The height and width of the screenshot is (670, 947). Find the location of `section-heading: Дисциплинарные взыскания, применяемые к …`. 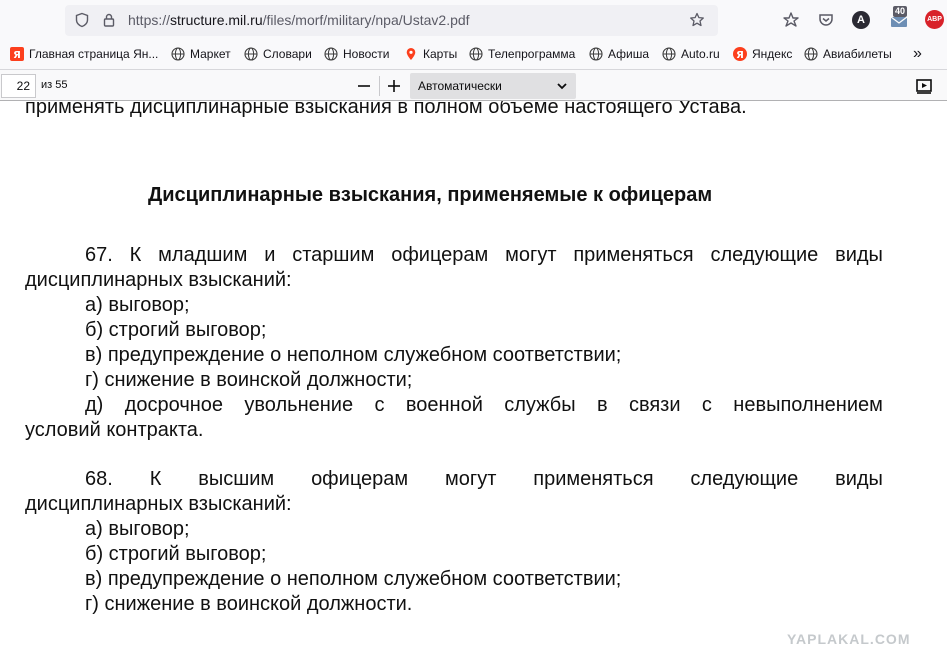

section-heading: Дисциплинарные взыскания, применяемые к … is located at coordinates (430, 195).